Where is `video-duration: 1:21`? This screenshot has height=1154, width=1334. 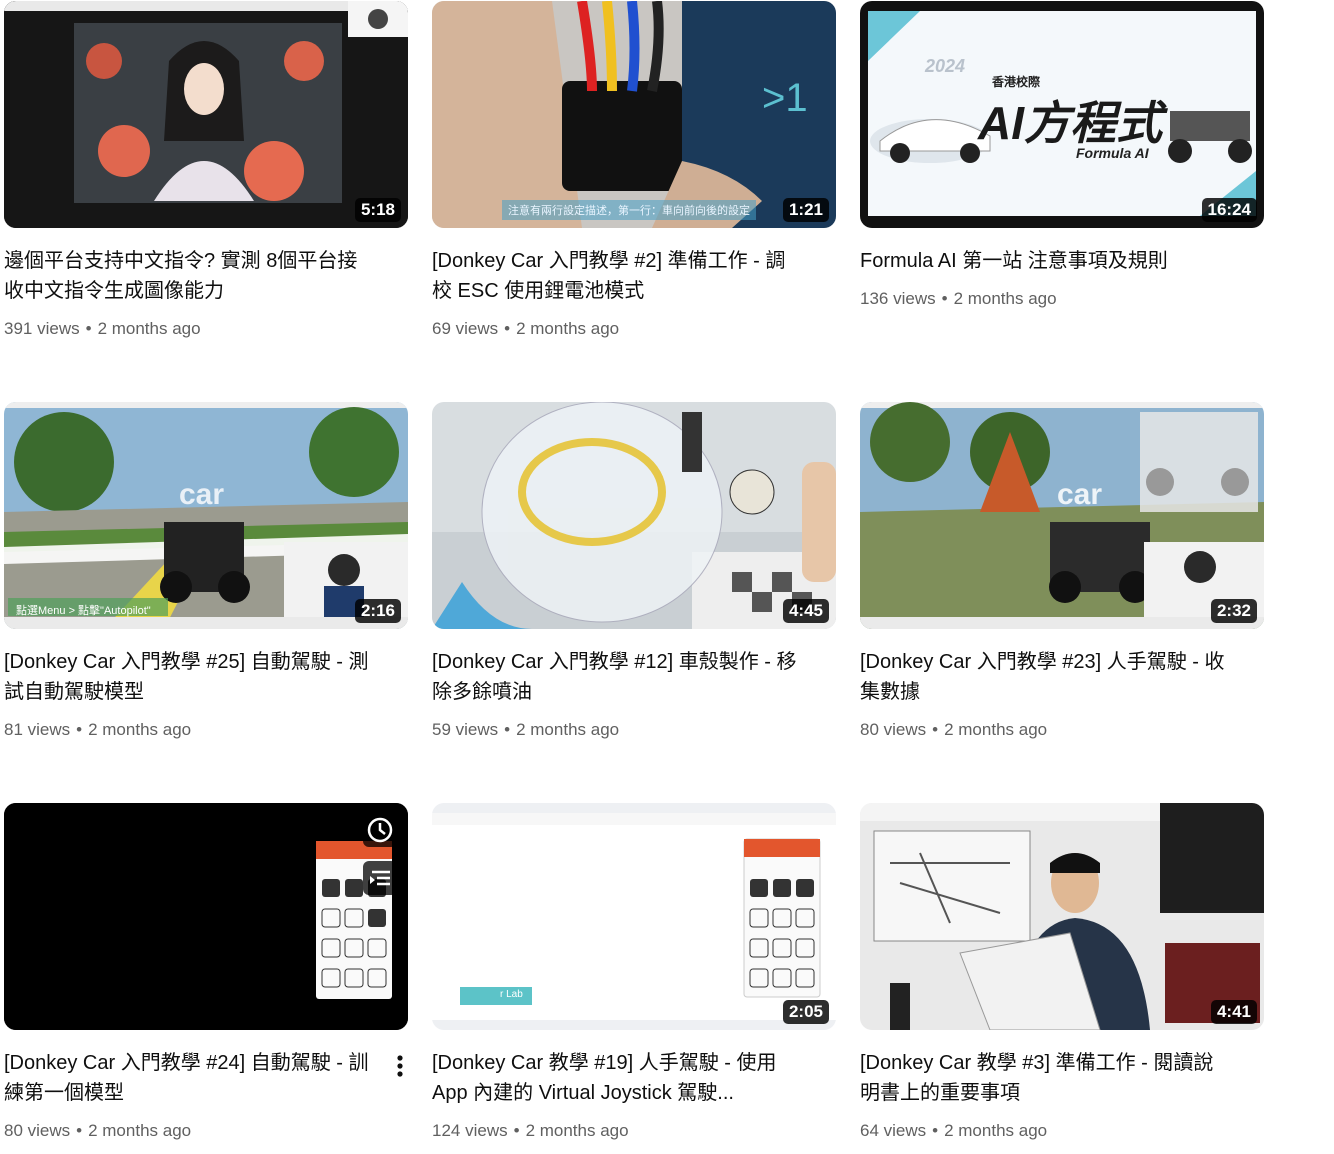 video-duration: 1:21 is located at coordinates (805, 210).